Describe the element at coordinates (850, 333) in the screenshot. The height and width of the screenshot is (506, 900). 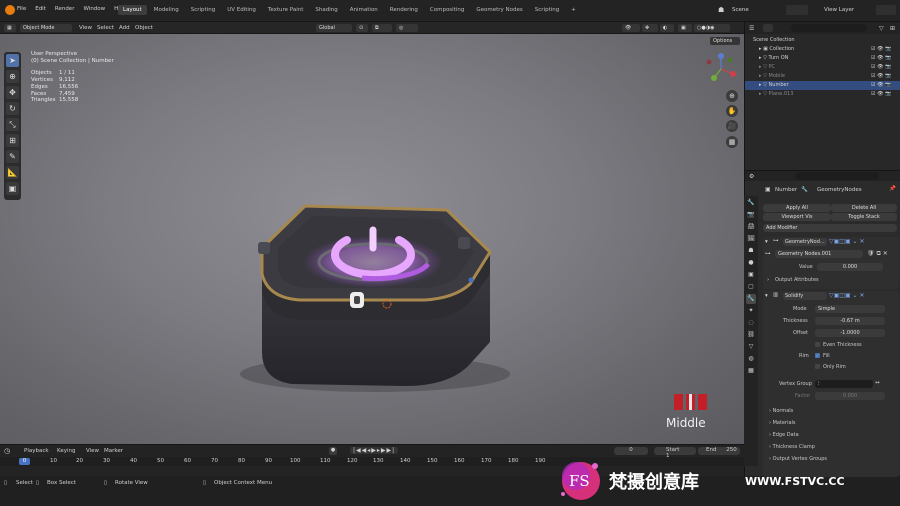
I see `offset-field: -1.0000` at that location.